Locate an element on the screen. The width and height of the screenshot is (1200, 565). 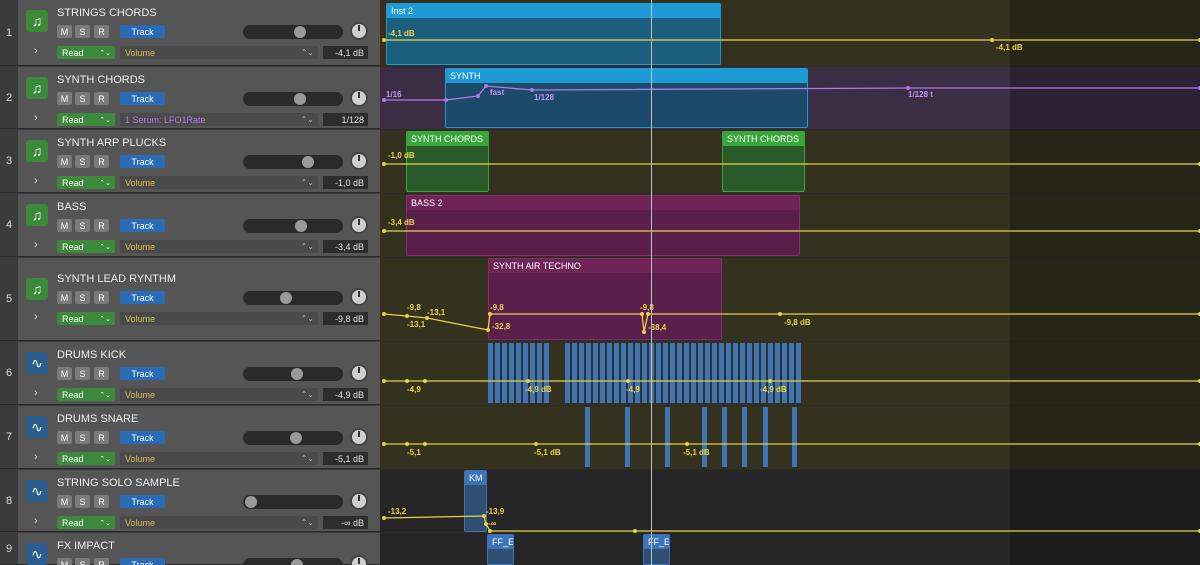
playhead is located at coordinates (651, 282).